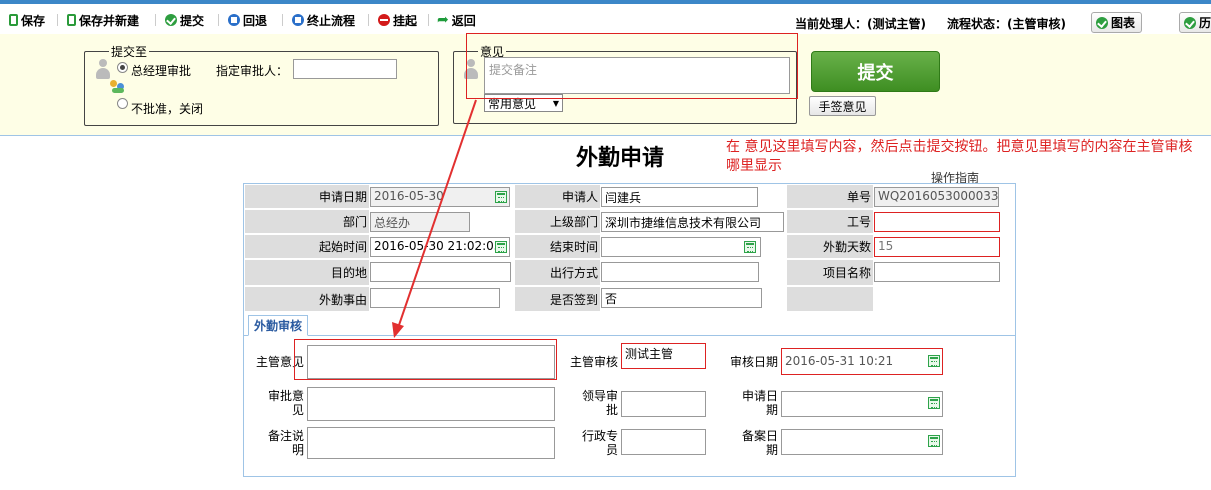 Image resolution: width=1211 pixels, height=490 pixels. Describe the element at coordinates (680, 272) in the screenshot. I see `travel-mode-input` at that location.